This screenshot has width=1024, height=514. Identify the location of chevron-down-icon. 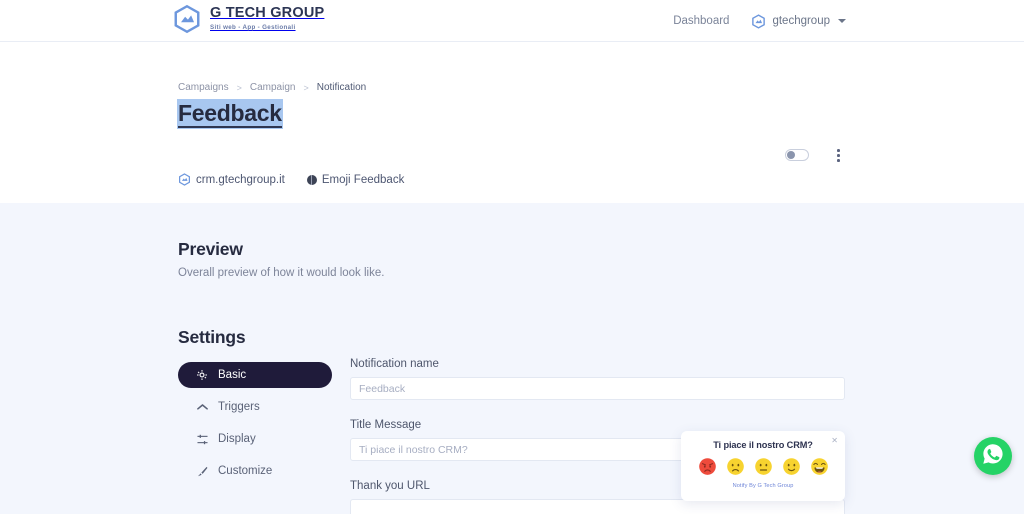
(842, 21).